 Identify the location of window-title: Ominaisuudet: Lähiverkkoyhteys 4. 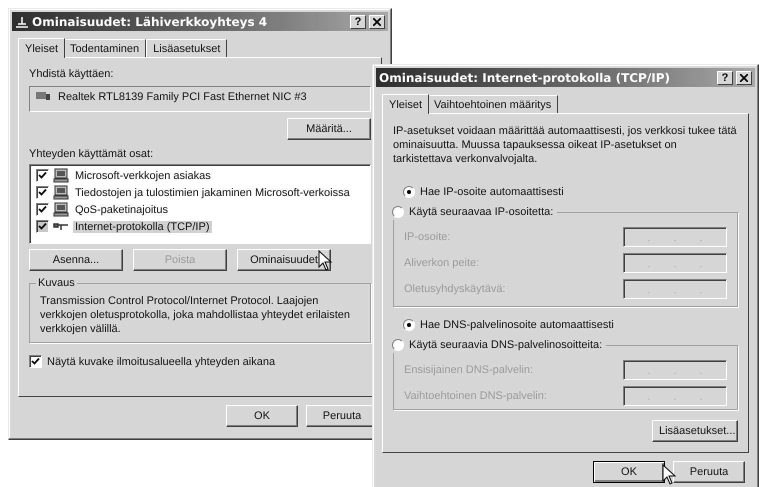
(150, 21).